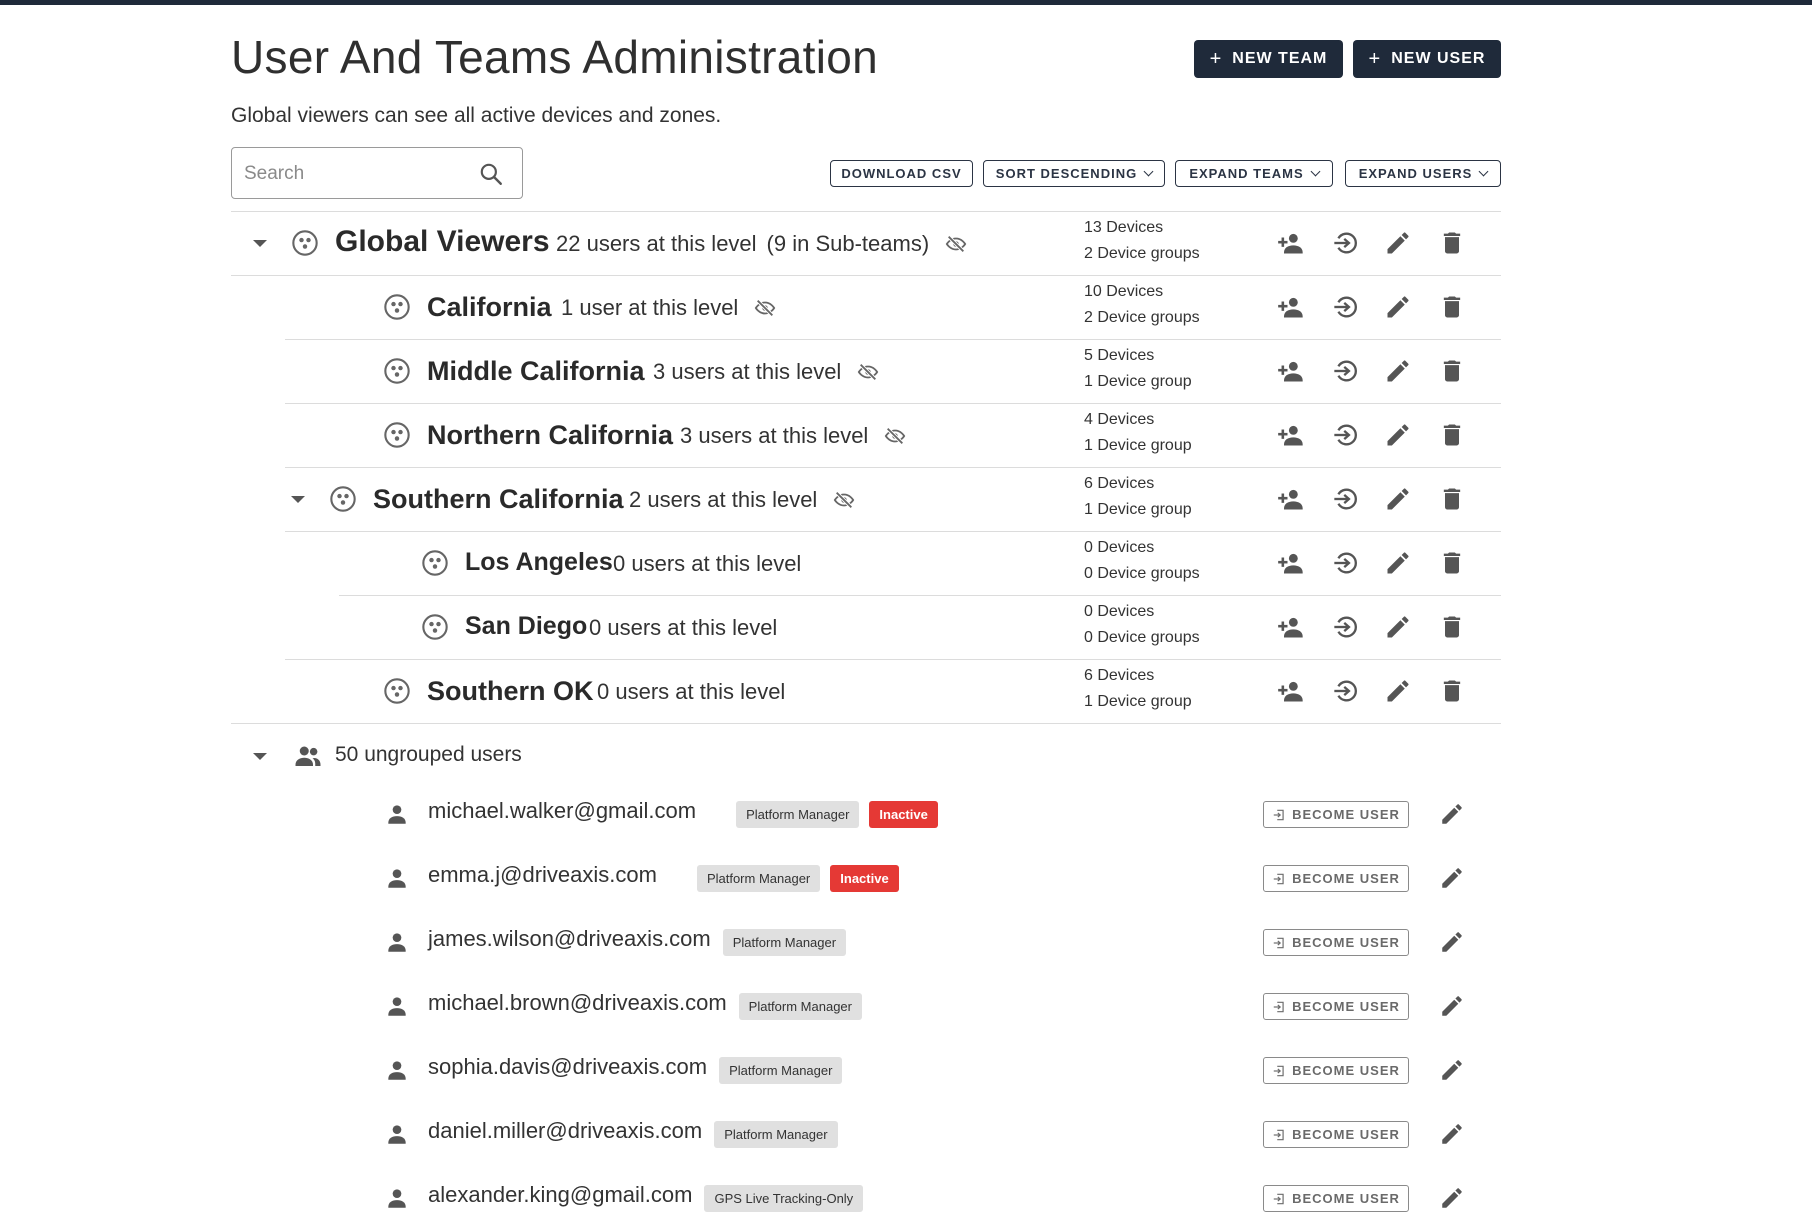  I want to click on expand-teams-button: EXPAND TEAMS, so click(1254, 173).